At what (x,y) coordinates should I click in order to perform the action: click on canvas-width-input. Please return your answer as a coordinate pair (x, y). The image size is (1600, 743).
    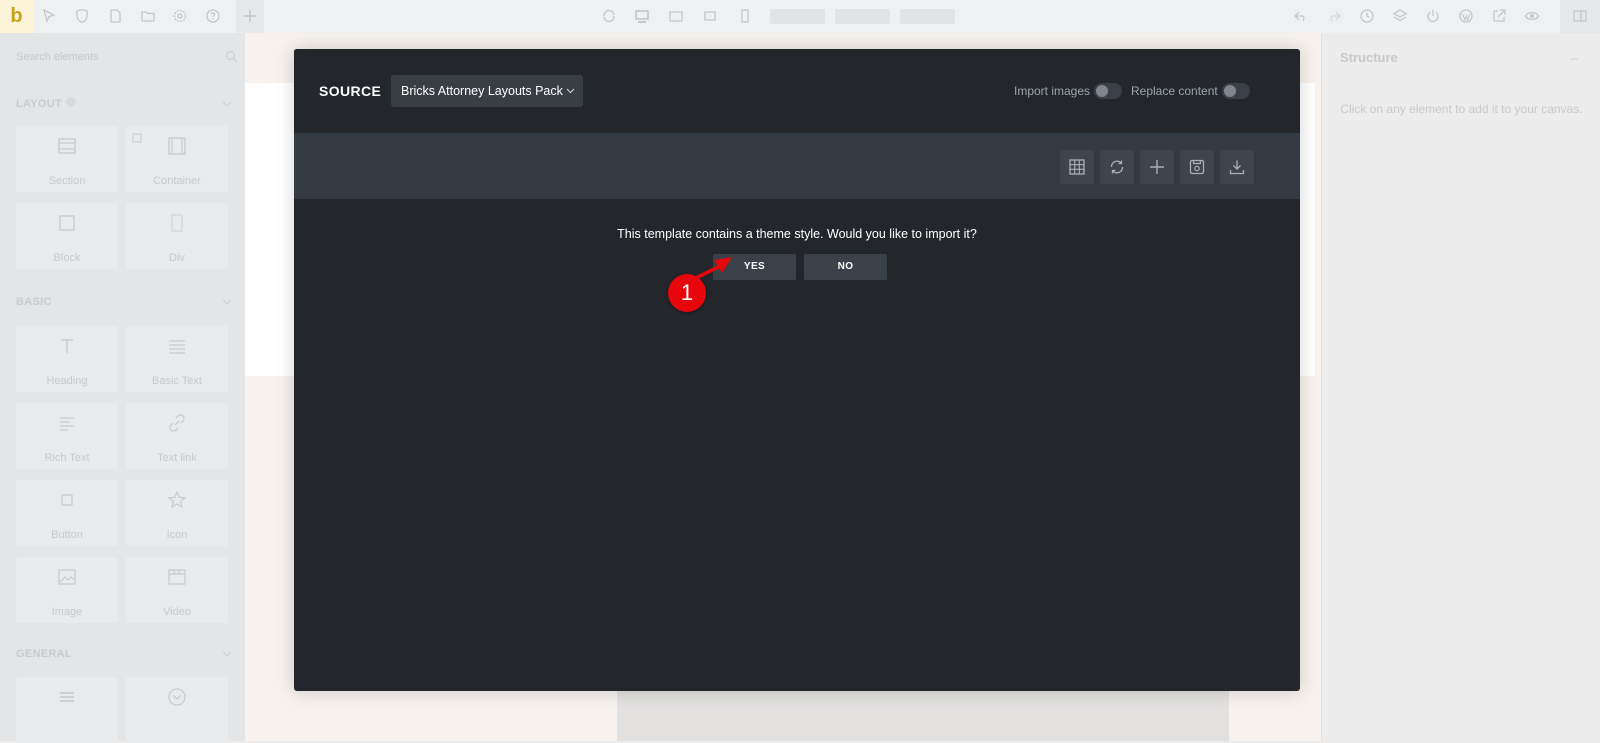
    Looking at the image, I should click on (797, 16).